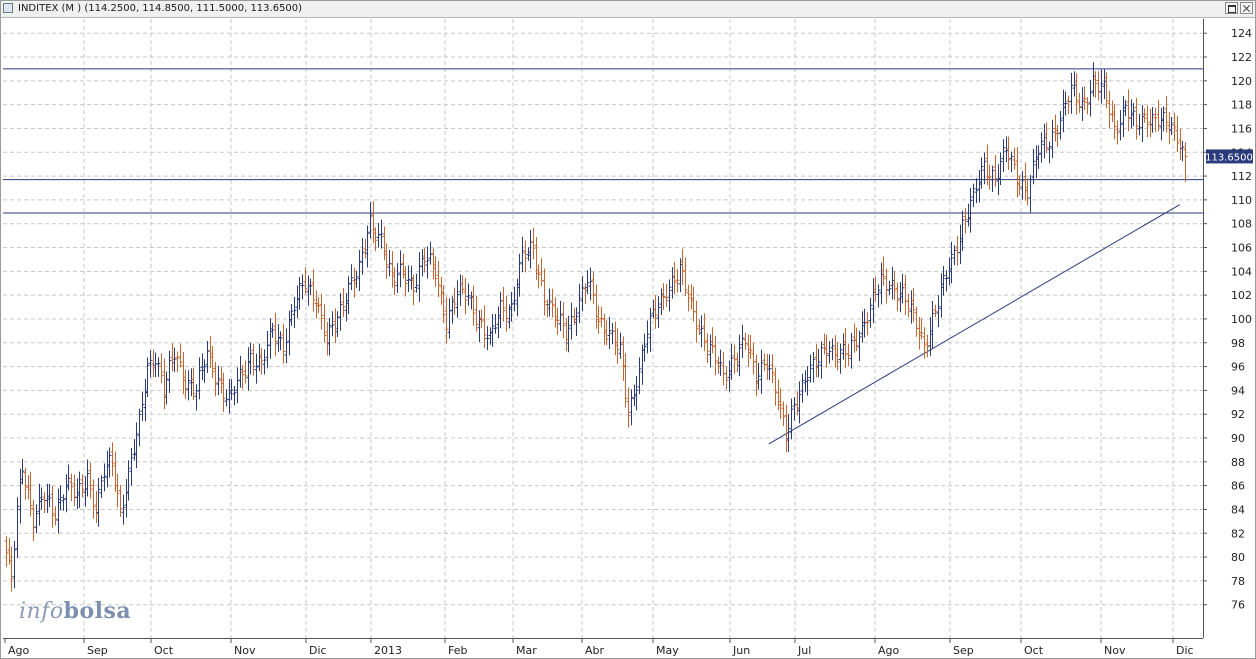  I want to click on y-tick-label: 122, so click(1241, 57).